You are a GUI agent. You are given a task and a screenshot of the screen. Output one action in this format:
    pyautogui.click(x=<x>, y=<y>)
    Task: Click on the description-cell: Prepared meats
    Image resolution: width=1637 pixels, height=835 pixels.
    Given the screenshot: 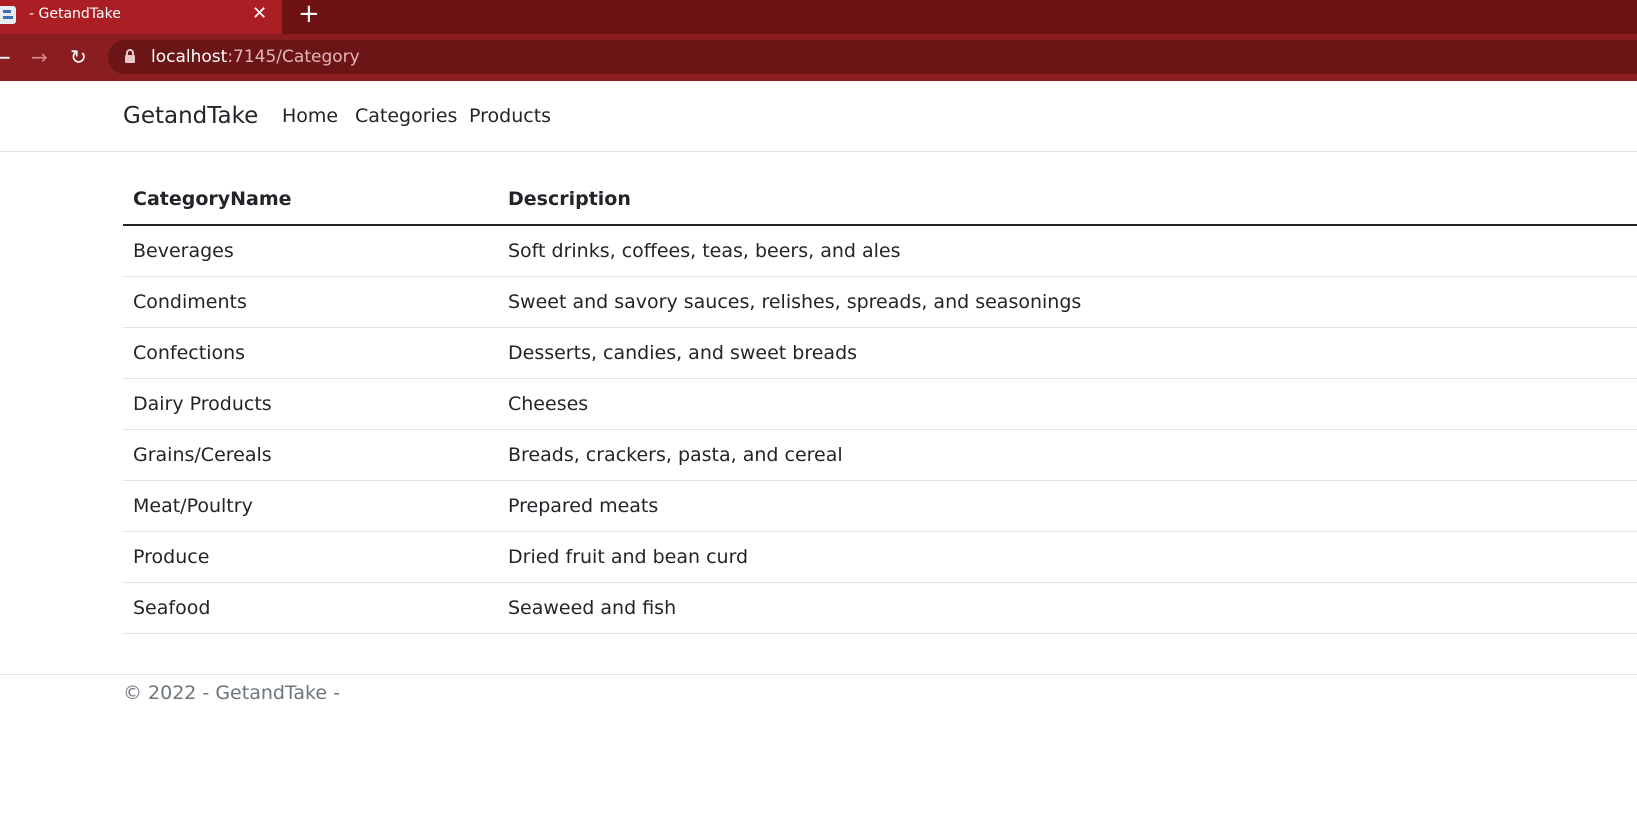 What is the action you would take?
    pyautogui.click(x=1067, y=506)
    